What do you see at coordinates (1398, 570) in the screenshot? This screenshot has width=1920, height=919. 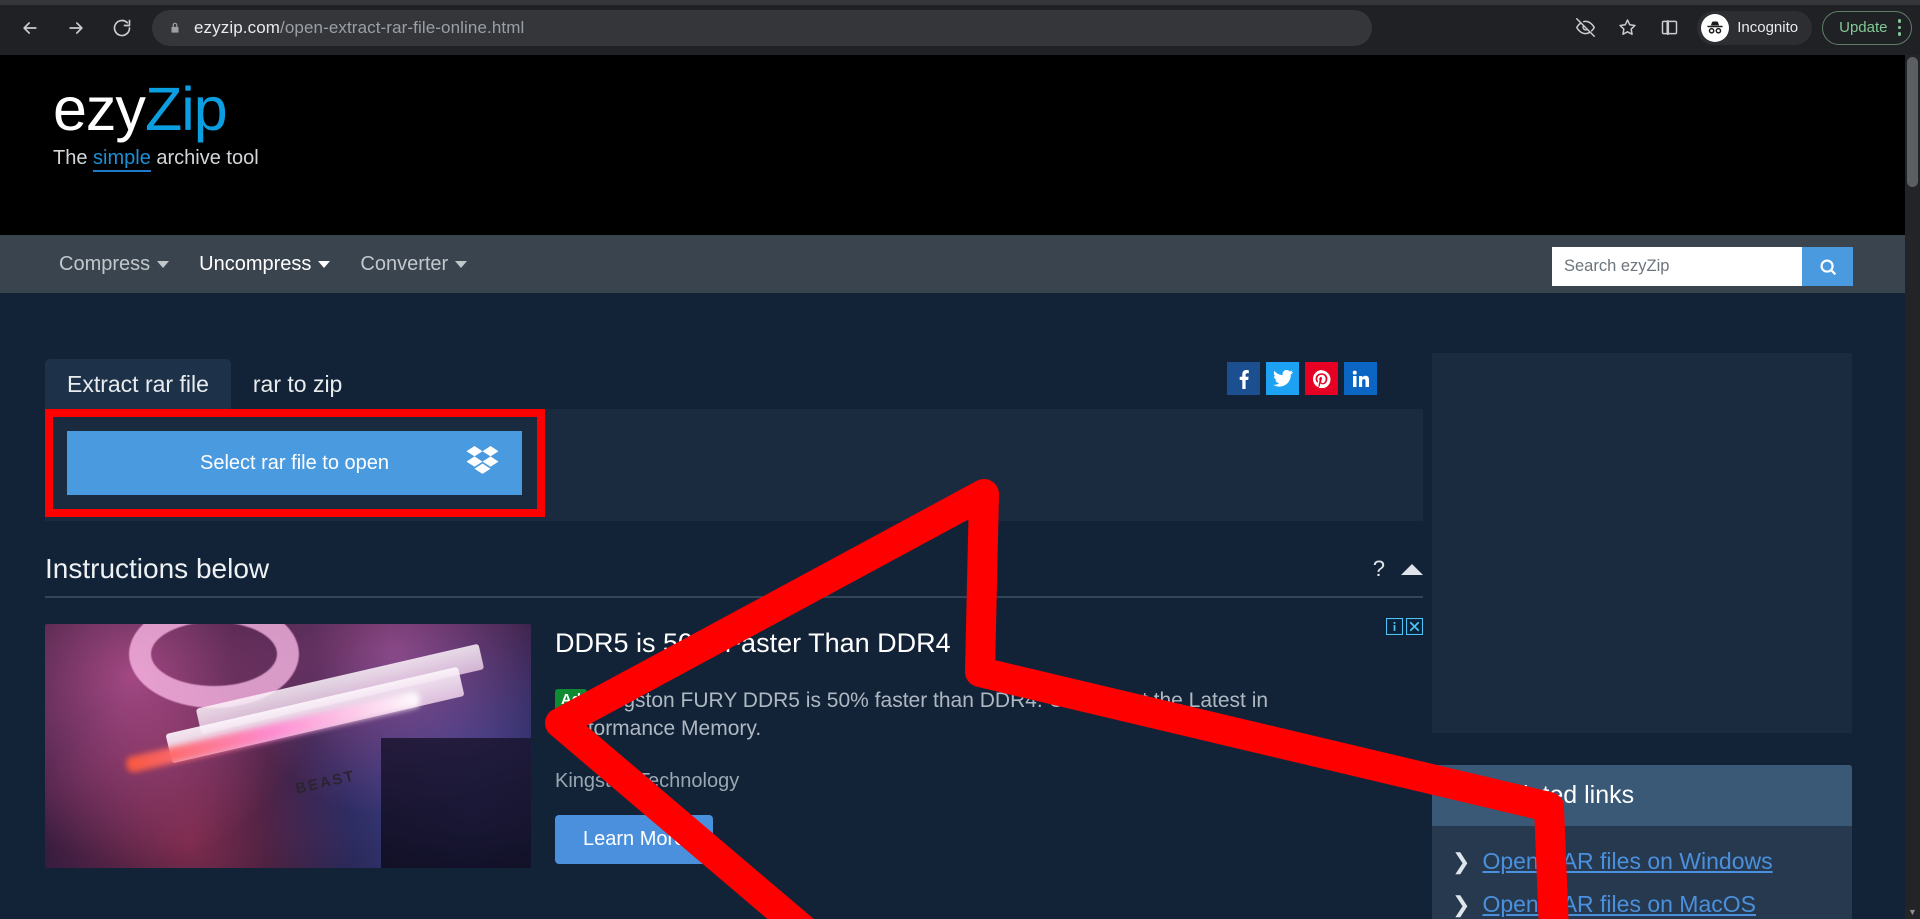 I see `instructions-controls: ?` at bounding box center [1398, 570].